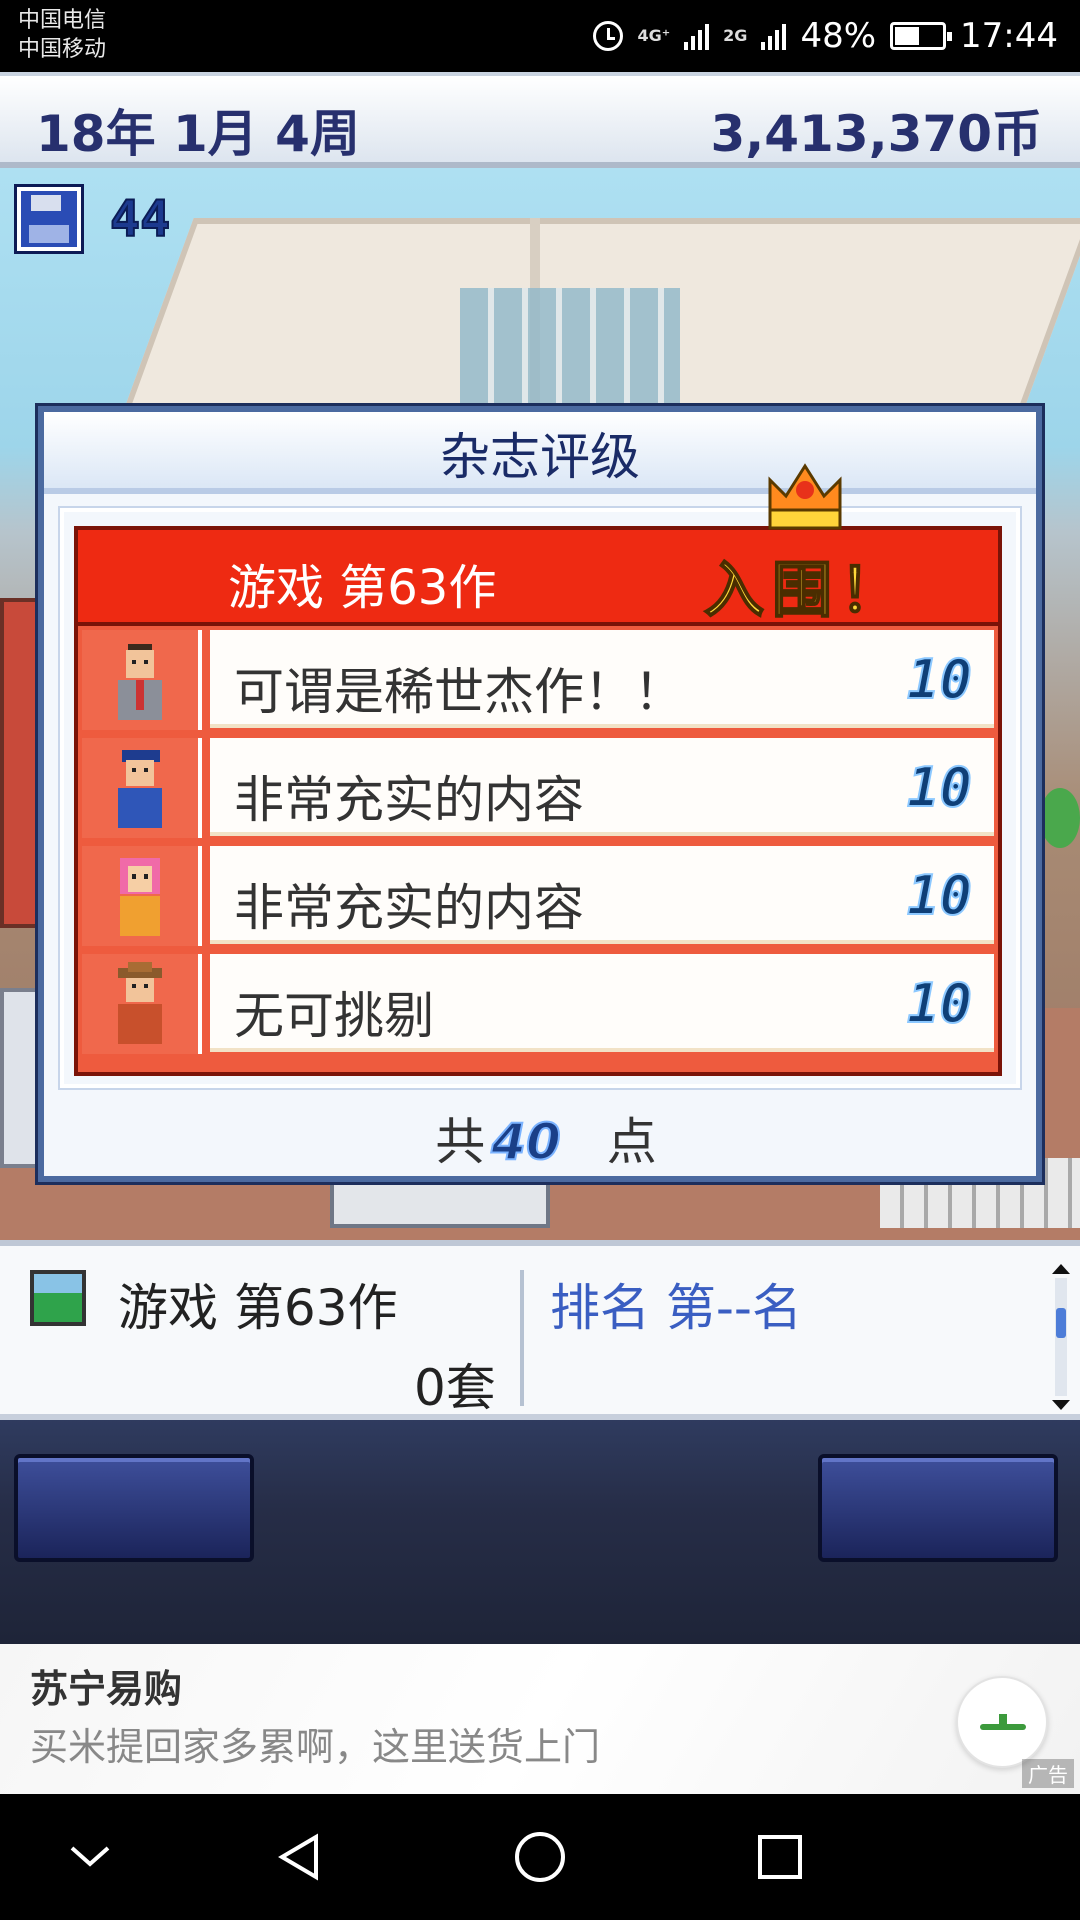 The height and width of the screenshot is (1920, 1080). Describe the element at coordinates (608, 36) in the screenshot. I see `alarm-icon` at that location.